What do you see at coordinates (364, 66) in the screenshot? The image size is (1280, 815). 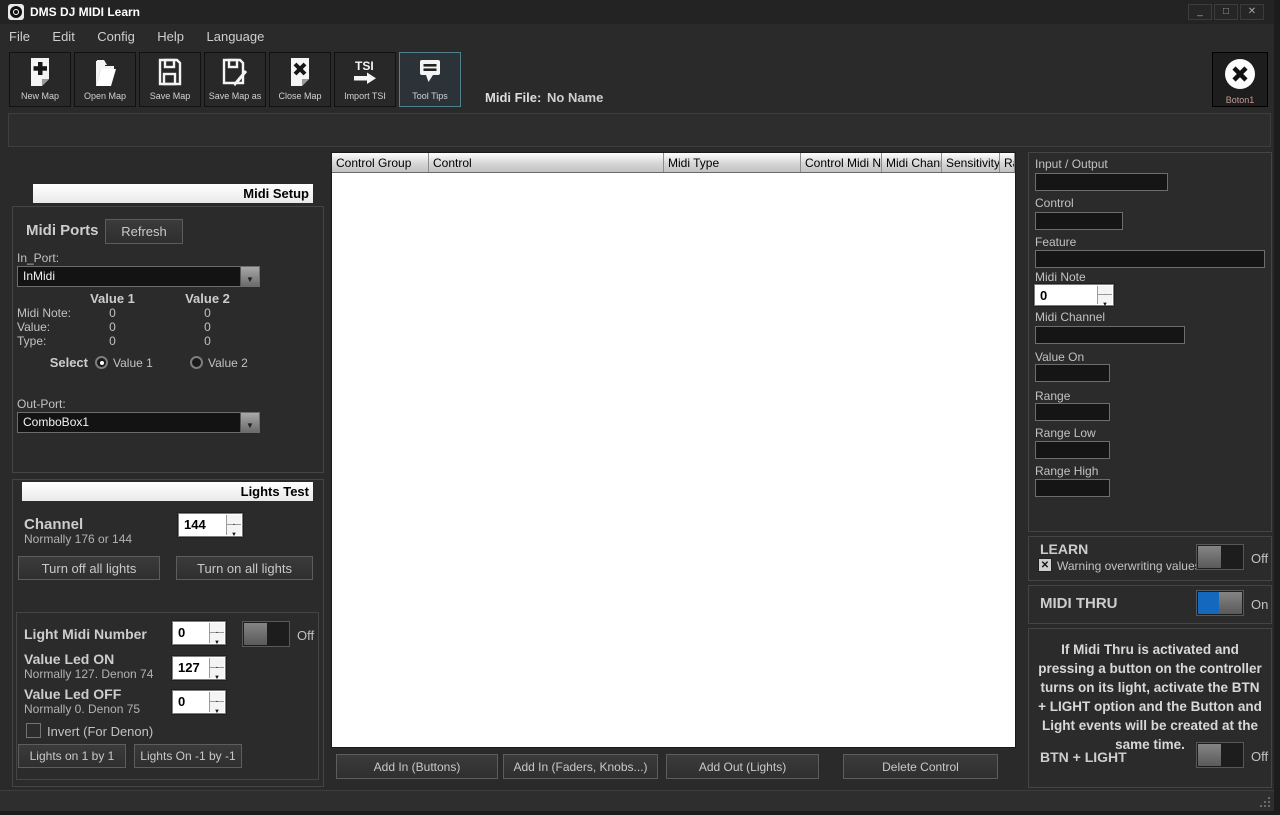 I see `tsi-icon-text: TSI` at bounding box center [364, 66].